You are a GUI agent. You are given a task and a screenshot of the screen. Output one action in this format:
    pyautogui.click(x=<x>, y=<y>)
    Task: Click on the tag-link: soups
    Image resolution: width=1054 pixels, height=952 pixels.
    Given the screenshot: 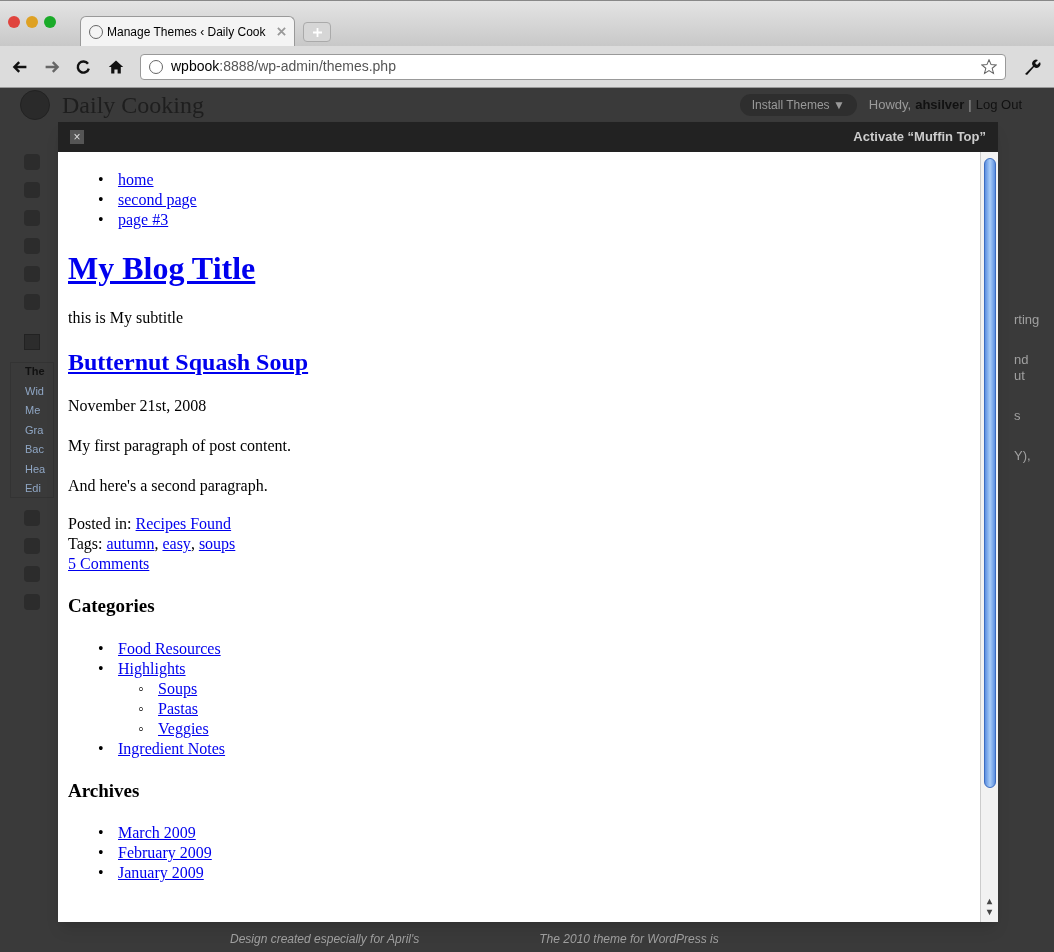 What is the action you would take?
    pyautogui.click(x=217, y=544)
    